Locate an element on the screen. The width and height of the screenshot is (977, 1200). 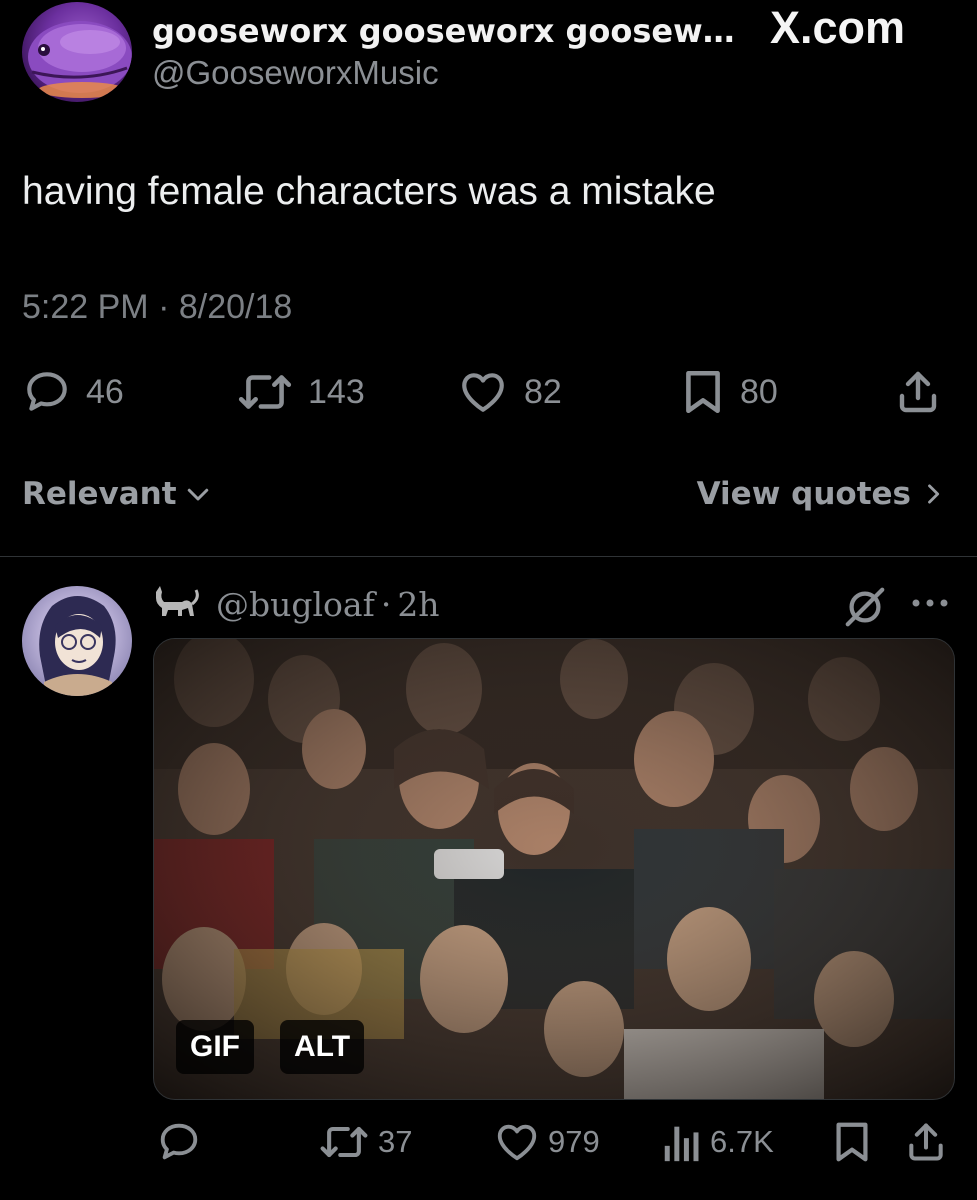
reply-handle: @bugloaf is located at coordinates (295, 604).